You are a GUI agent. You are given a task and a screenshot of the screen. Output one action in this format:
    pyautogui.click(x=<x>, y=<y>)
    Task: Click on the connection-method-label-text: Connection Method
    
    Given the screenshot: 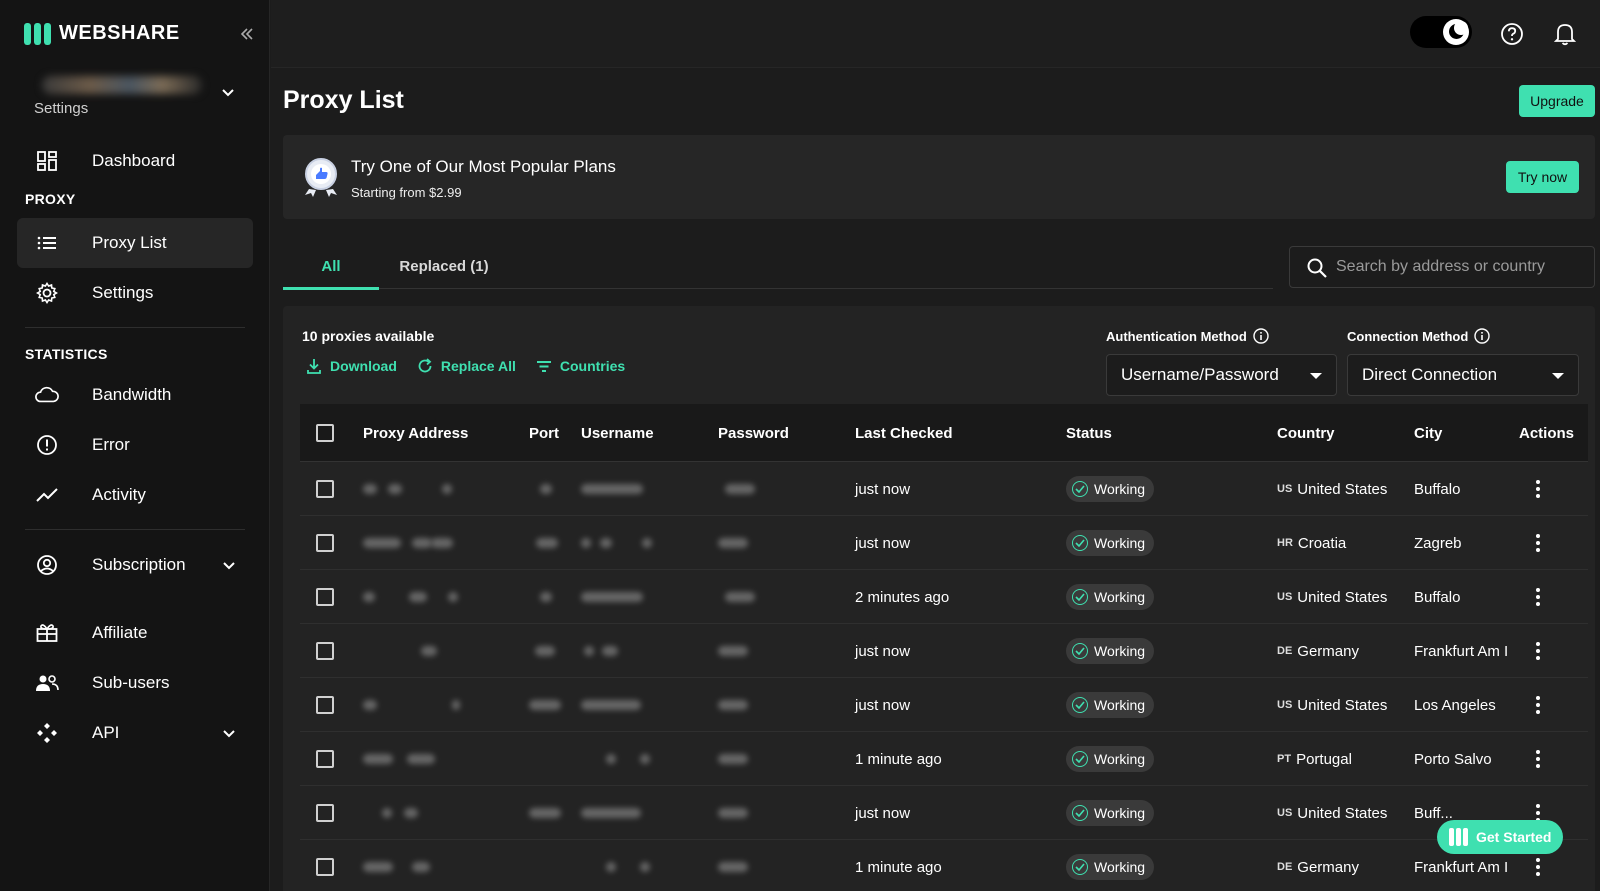 What is the action you would take?
    pyautogui.click(x=1408, y=336)
    